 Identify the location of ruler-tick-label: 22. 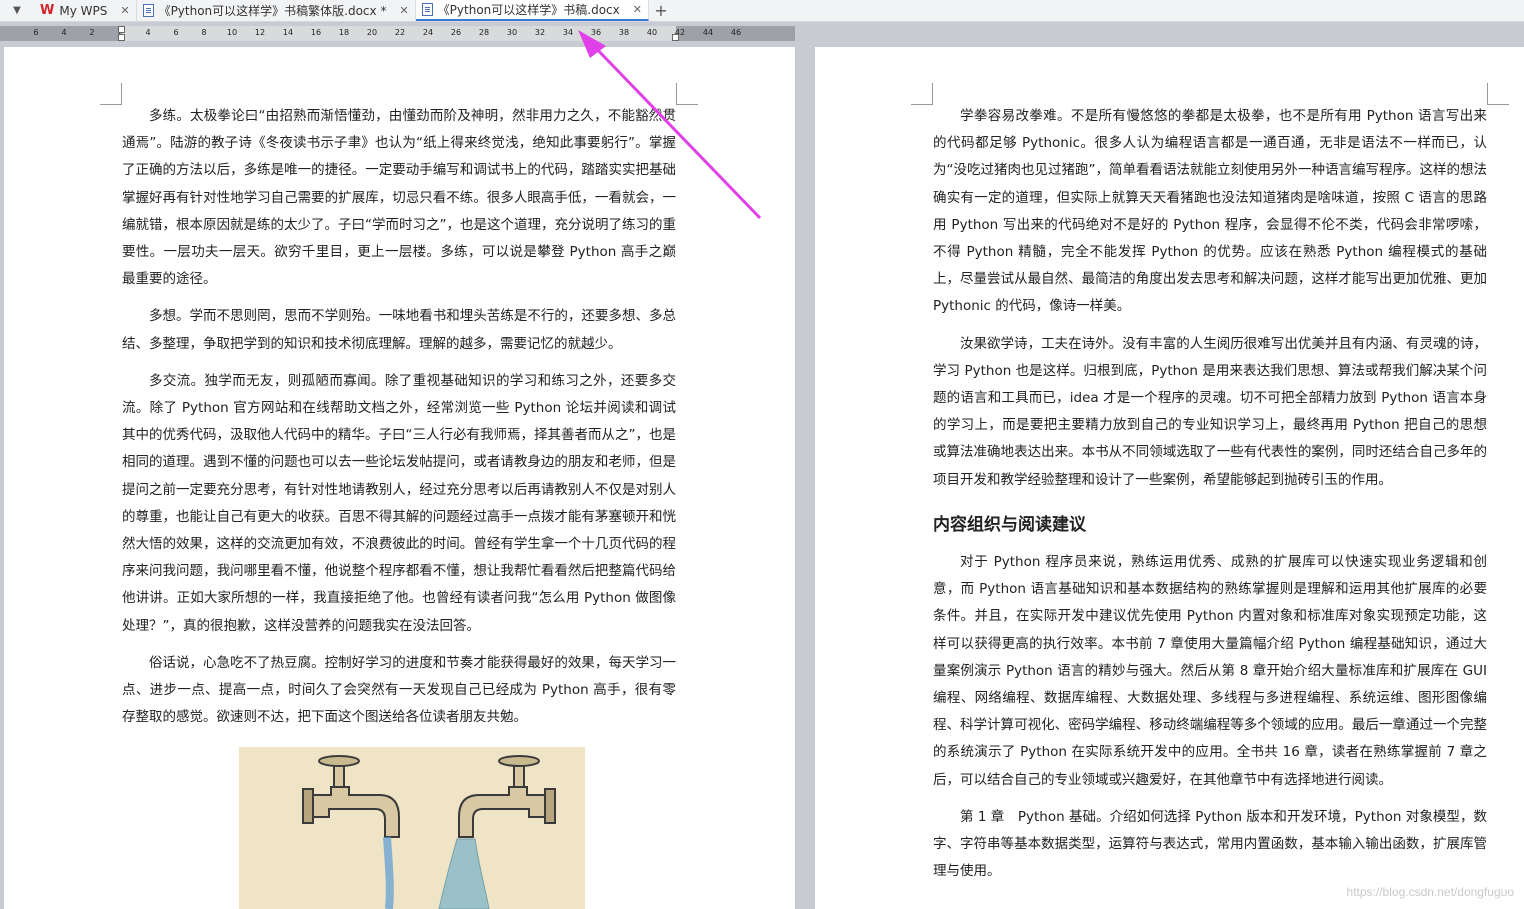
(400, 32).